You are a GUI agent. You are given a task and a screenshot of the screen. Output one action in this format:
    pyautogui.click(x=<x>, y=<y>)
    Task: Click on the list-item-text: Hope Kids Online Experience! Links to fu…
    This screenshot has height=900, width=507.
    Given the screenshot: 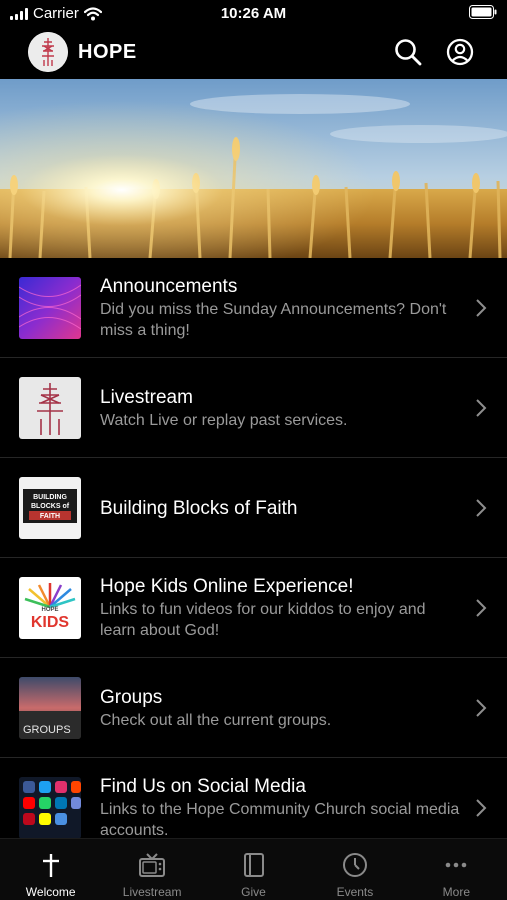 What is the action you would take?
    pyautogui.click(x=280, y=608)
    